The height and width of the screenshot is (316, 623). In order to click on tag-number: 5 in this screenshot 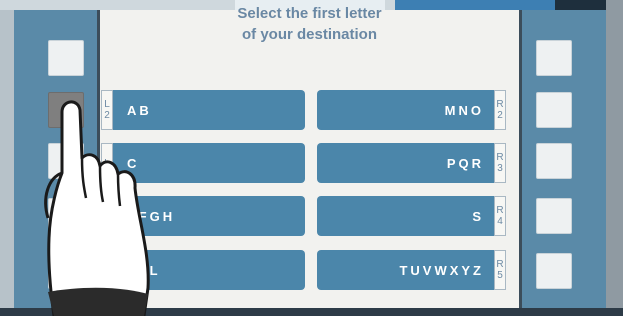, I will do `click(500, 275)`.